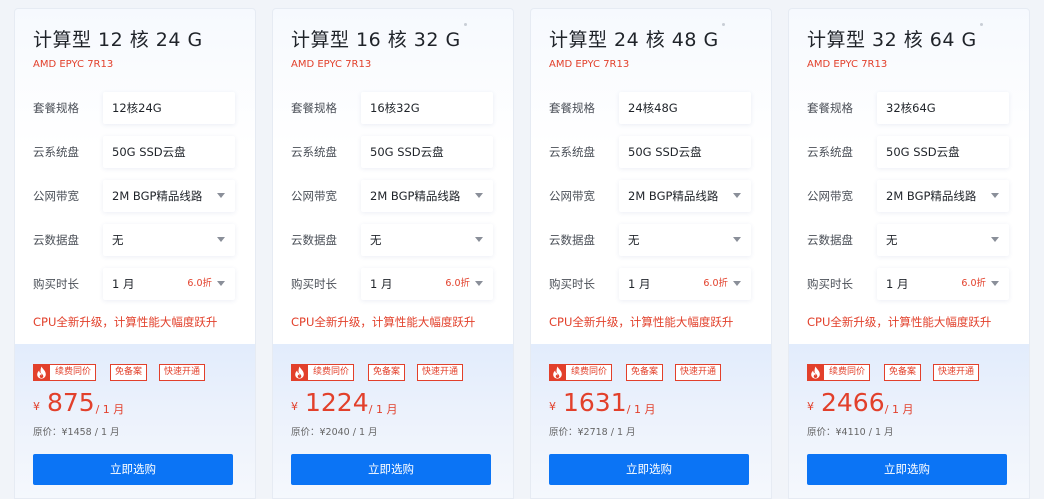 The image size is (1044, 499). I want to click on card-title: 计算型 12 核 24 G, so click(118, 40).